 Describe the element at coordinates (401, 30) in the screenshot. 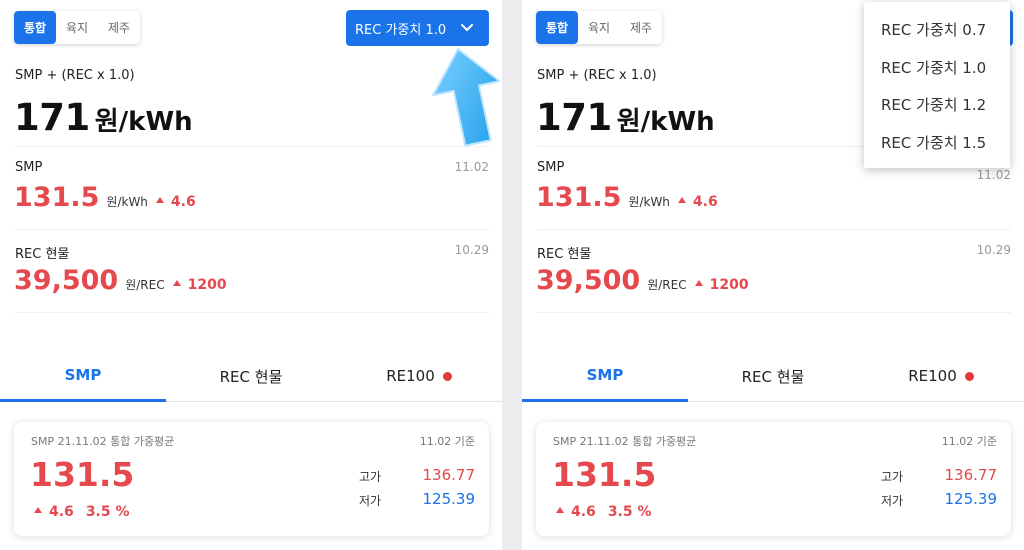

I see `rec-weight-button-label: REC 가중치 1.0` at that location.